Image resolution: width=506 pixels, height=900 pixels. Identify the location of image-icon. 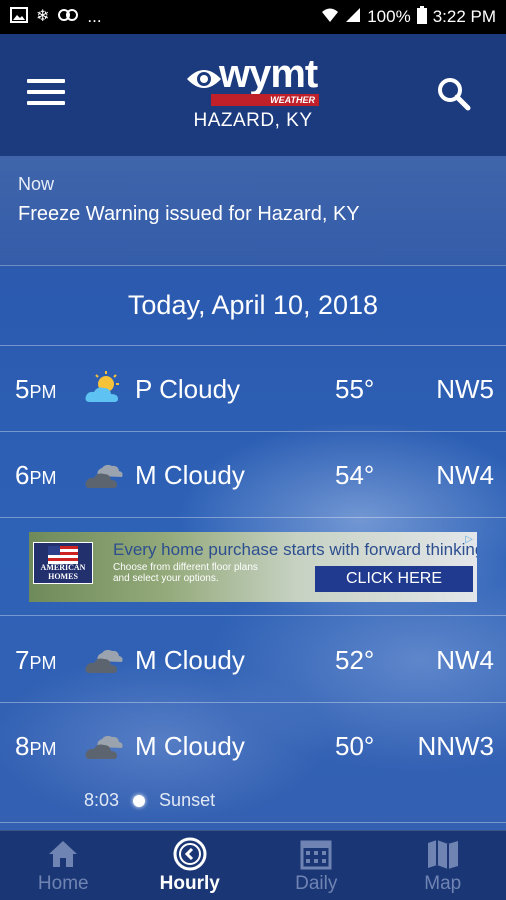
(19, 17).